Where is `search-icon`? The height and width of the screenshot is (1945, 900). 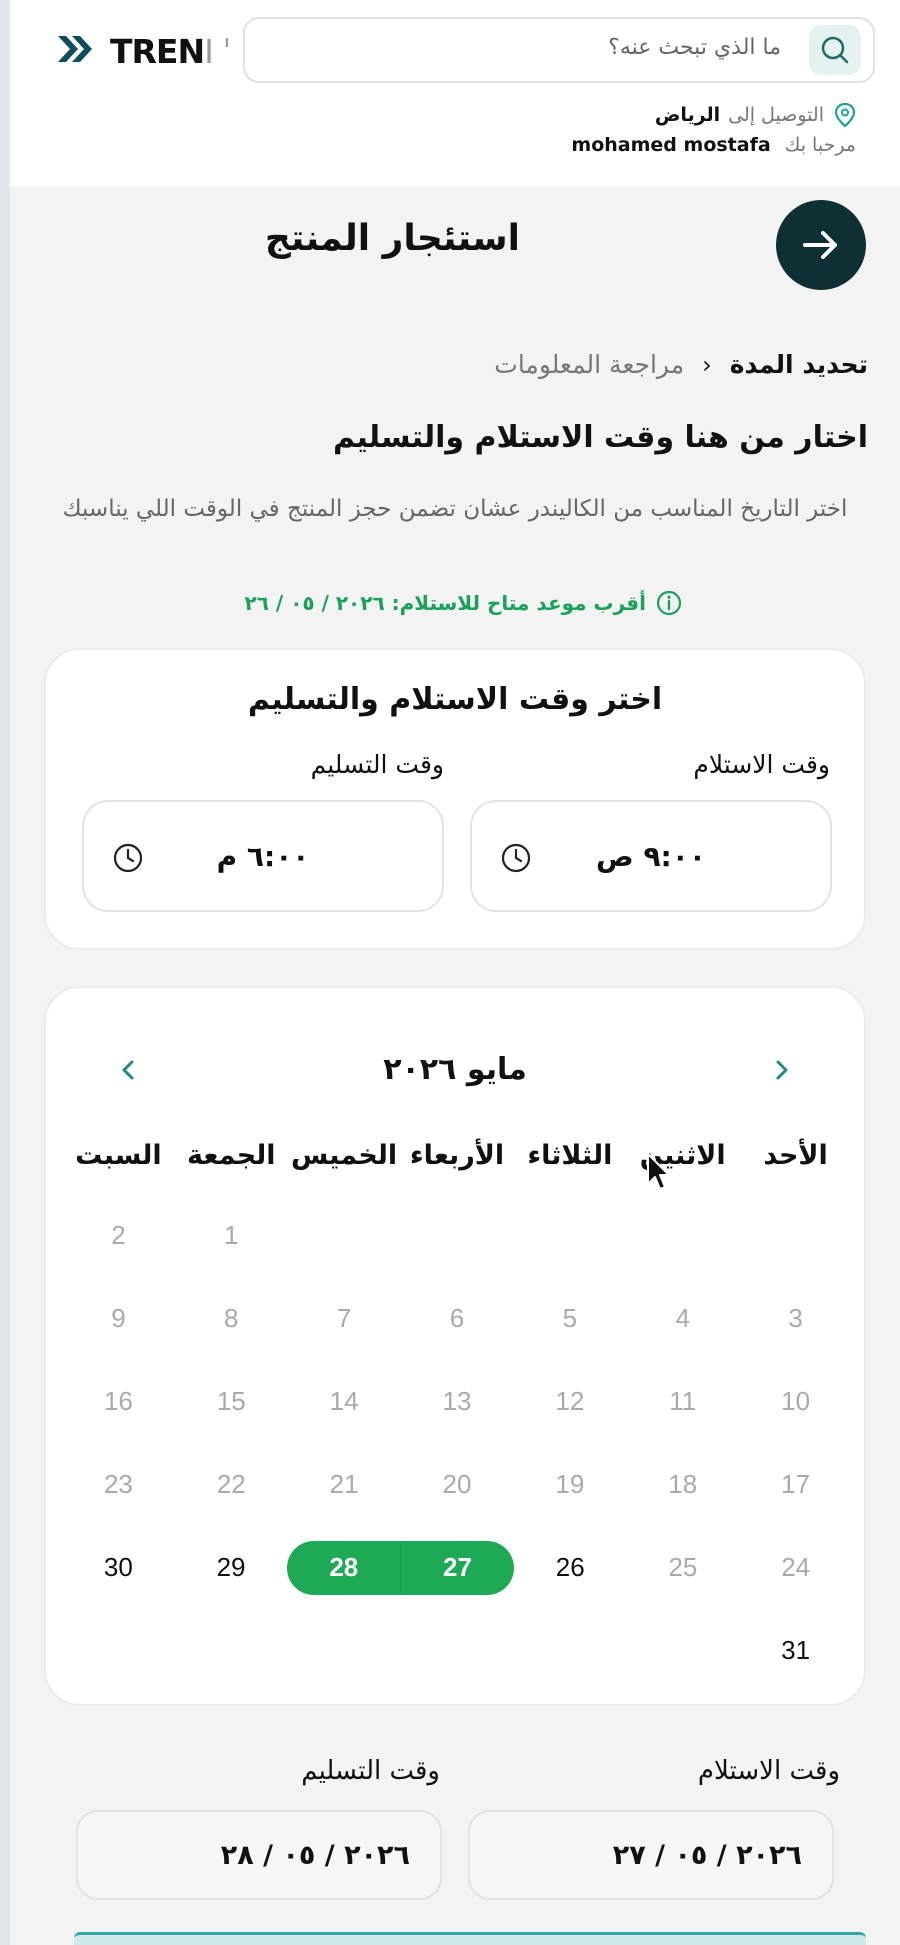 search-icon is located at coordinates (835, 50).